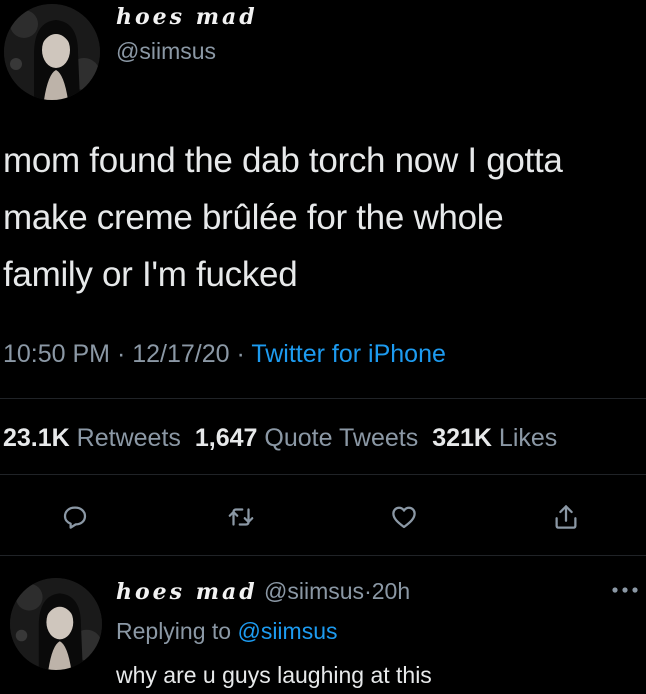  I want to click on quotes-stat: 1,647 Quote Tweets, so click(306, 438).